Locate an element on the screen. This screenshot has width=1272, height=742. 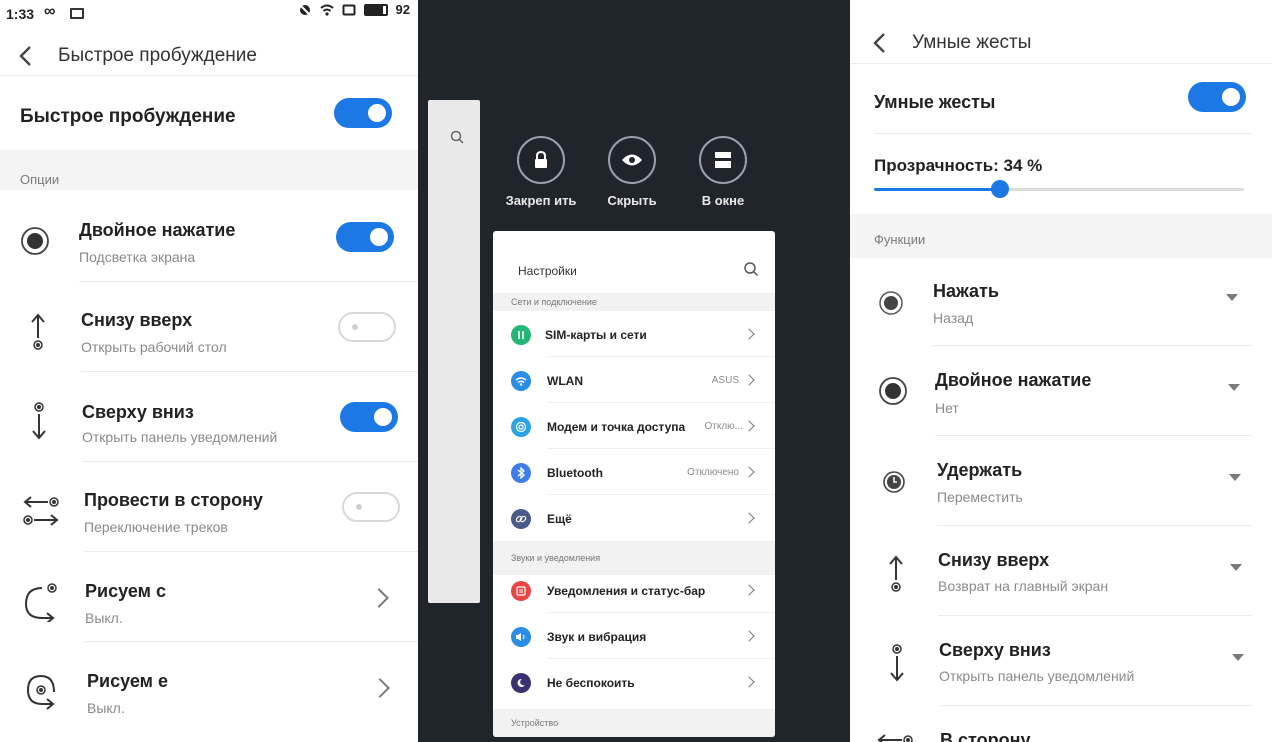
gesture-title: Двойное нажатие is located at coordinates (157, 230).